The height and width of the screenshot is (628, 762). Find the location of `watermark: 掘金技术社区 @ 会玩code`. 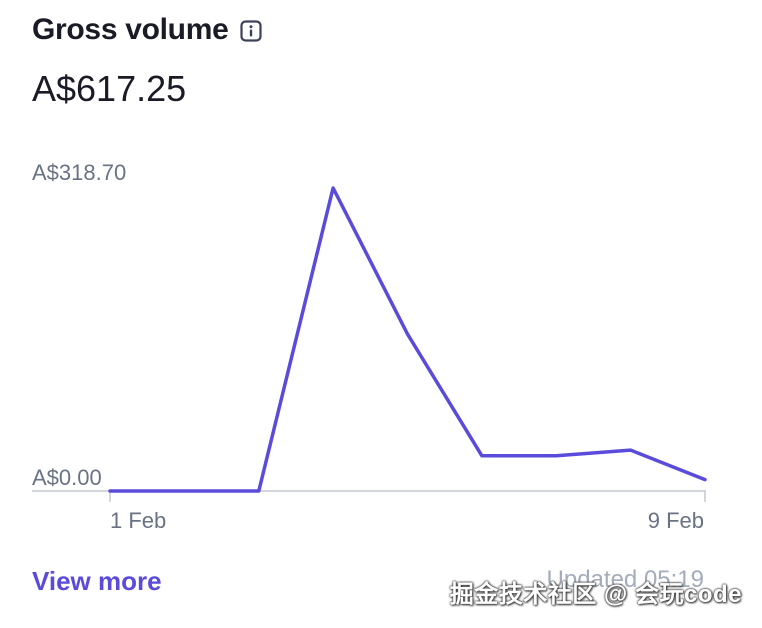

watermark: 掘金技术社区 @ 会玩code is located at coordinates (595, 594).